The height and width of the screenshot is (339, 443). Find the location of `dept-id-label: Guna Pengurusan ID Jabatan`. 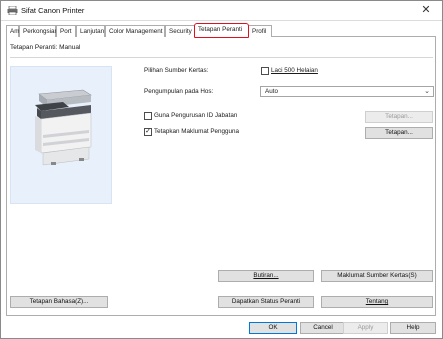

dept-id-label: Guna Pengurusan ID Jabatan is located at coordinates (195, 115).